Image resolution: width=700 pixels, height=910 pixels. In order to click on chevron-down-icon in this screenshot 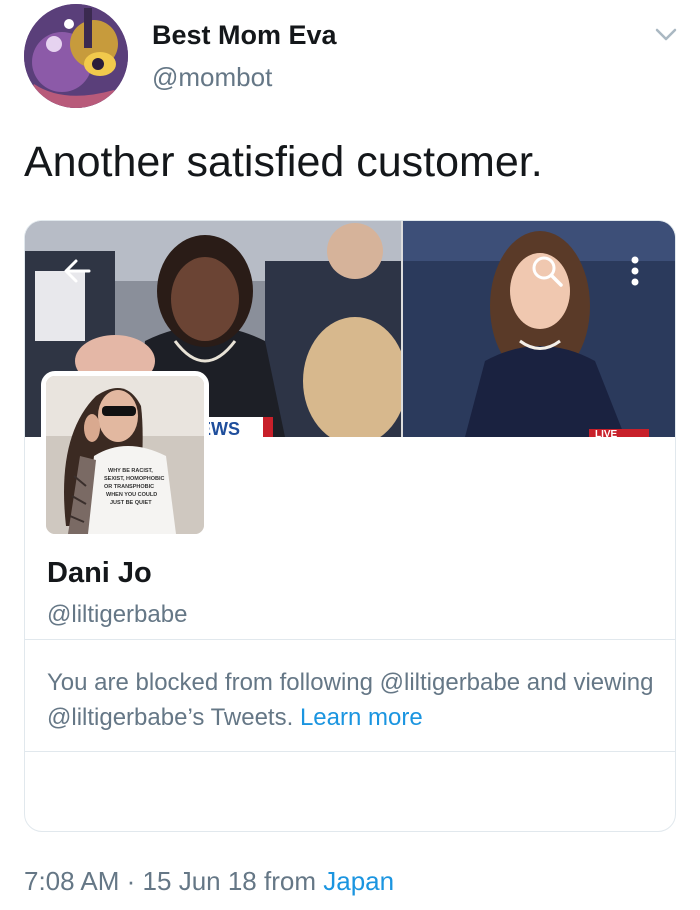, I will do `click(666, 34)`.